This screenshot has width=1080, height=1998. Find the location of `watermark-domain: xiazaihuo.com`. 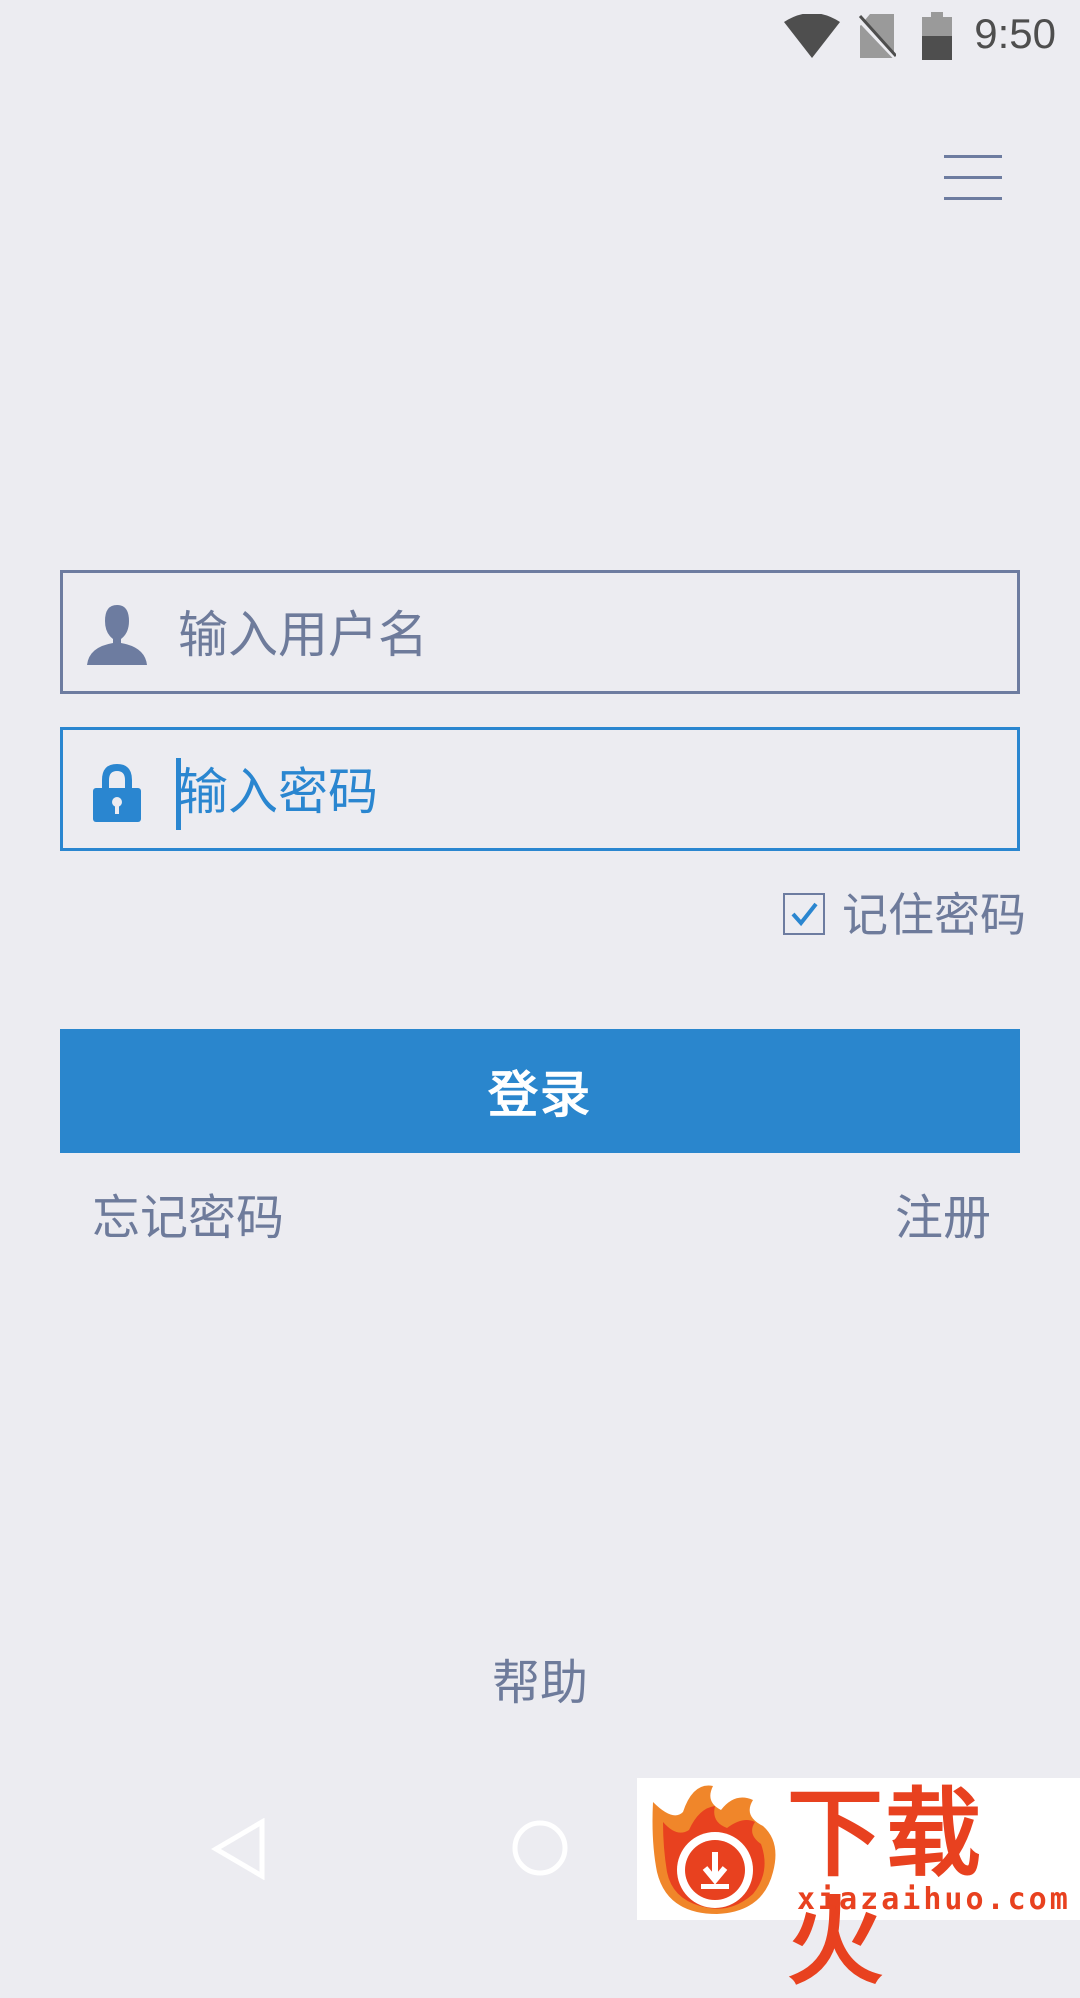

watermark-domain: xiazaihuo.com is located at coordinates (934, 1899).